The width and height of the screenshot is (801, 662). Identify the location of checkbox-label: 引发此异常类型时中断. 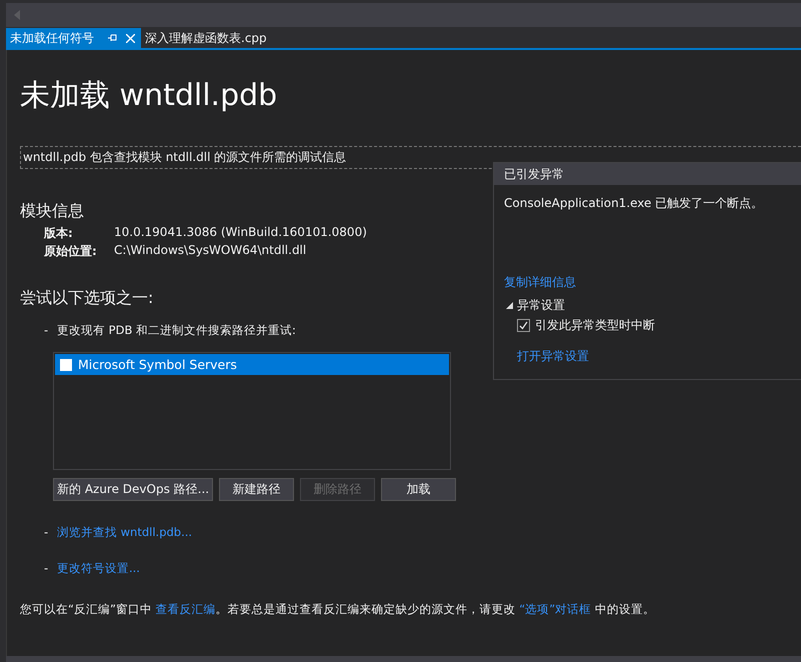
(595, 325).